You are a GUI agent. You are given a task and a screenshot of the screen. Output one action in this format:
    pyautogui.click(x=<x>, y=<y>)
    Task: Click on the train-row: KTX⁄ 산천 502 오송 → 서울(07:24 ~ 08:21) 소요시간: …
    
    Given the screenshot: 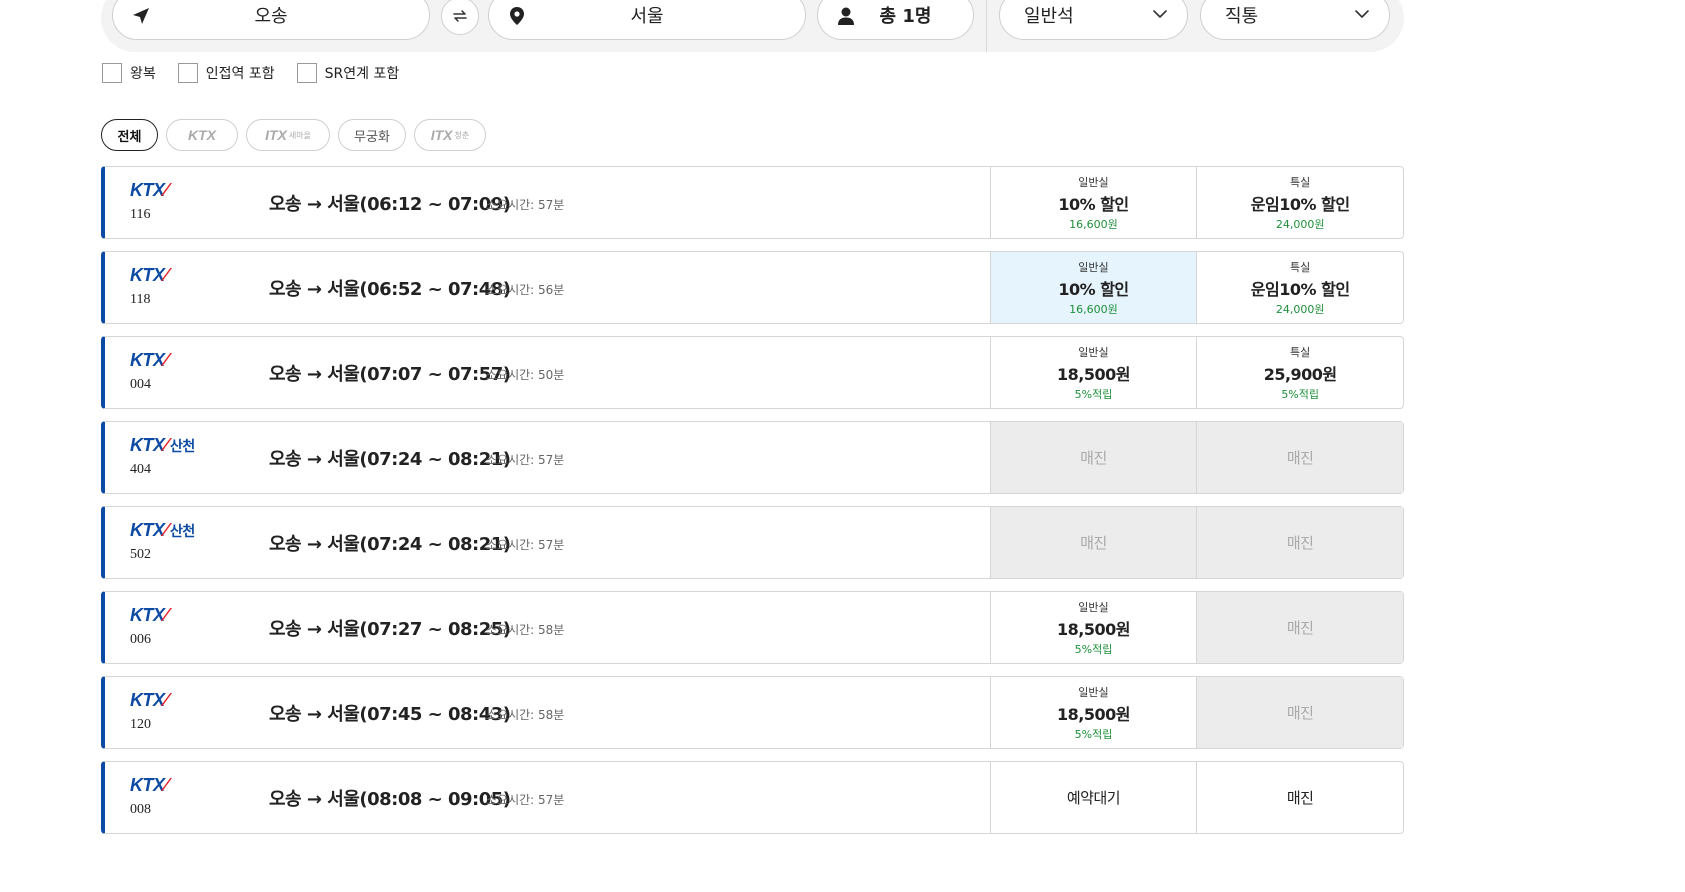 What is the action you would take?
    pyautogui.click(x=752, y=542)
    